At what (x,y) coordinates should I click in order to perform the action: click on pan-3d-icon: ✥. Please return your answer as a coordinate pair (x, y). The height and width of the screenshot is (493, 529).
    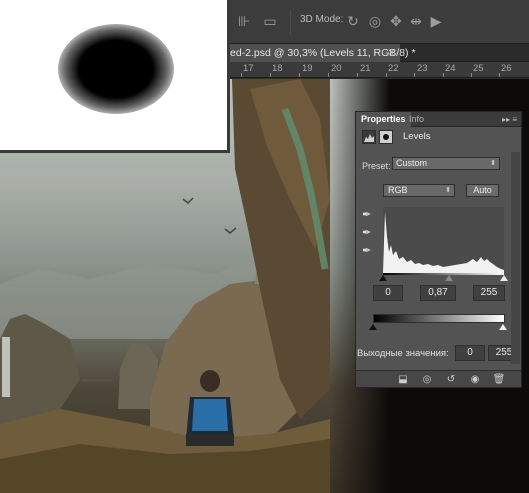
    Looking at the image, I should click on (396, 21).